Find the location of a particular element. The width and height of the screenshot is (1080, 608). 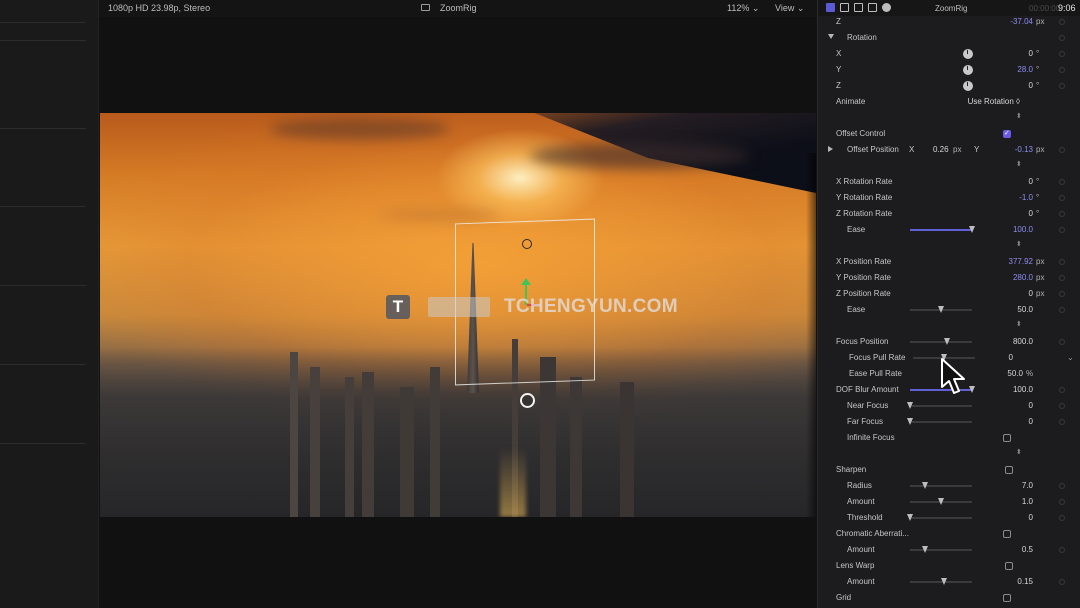

param-amount: Amount 1.0 is located at coordinates (949, 502).